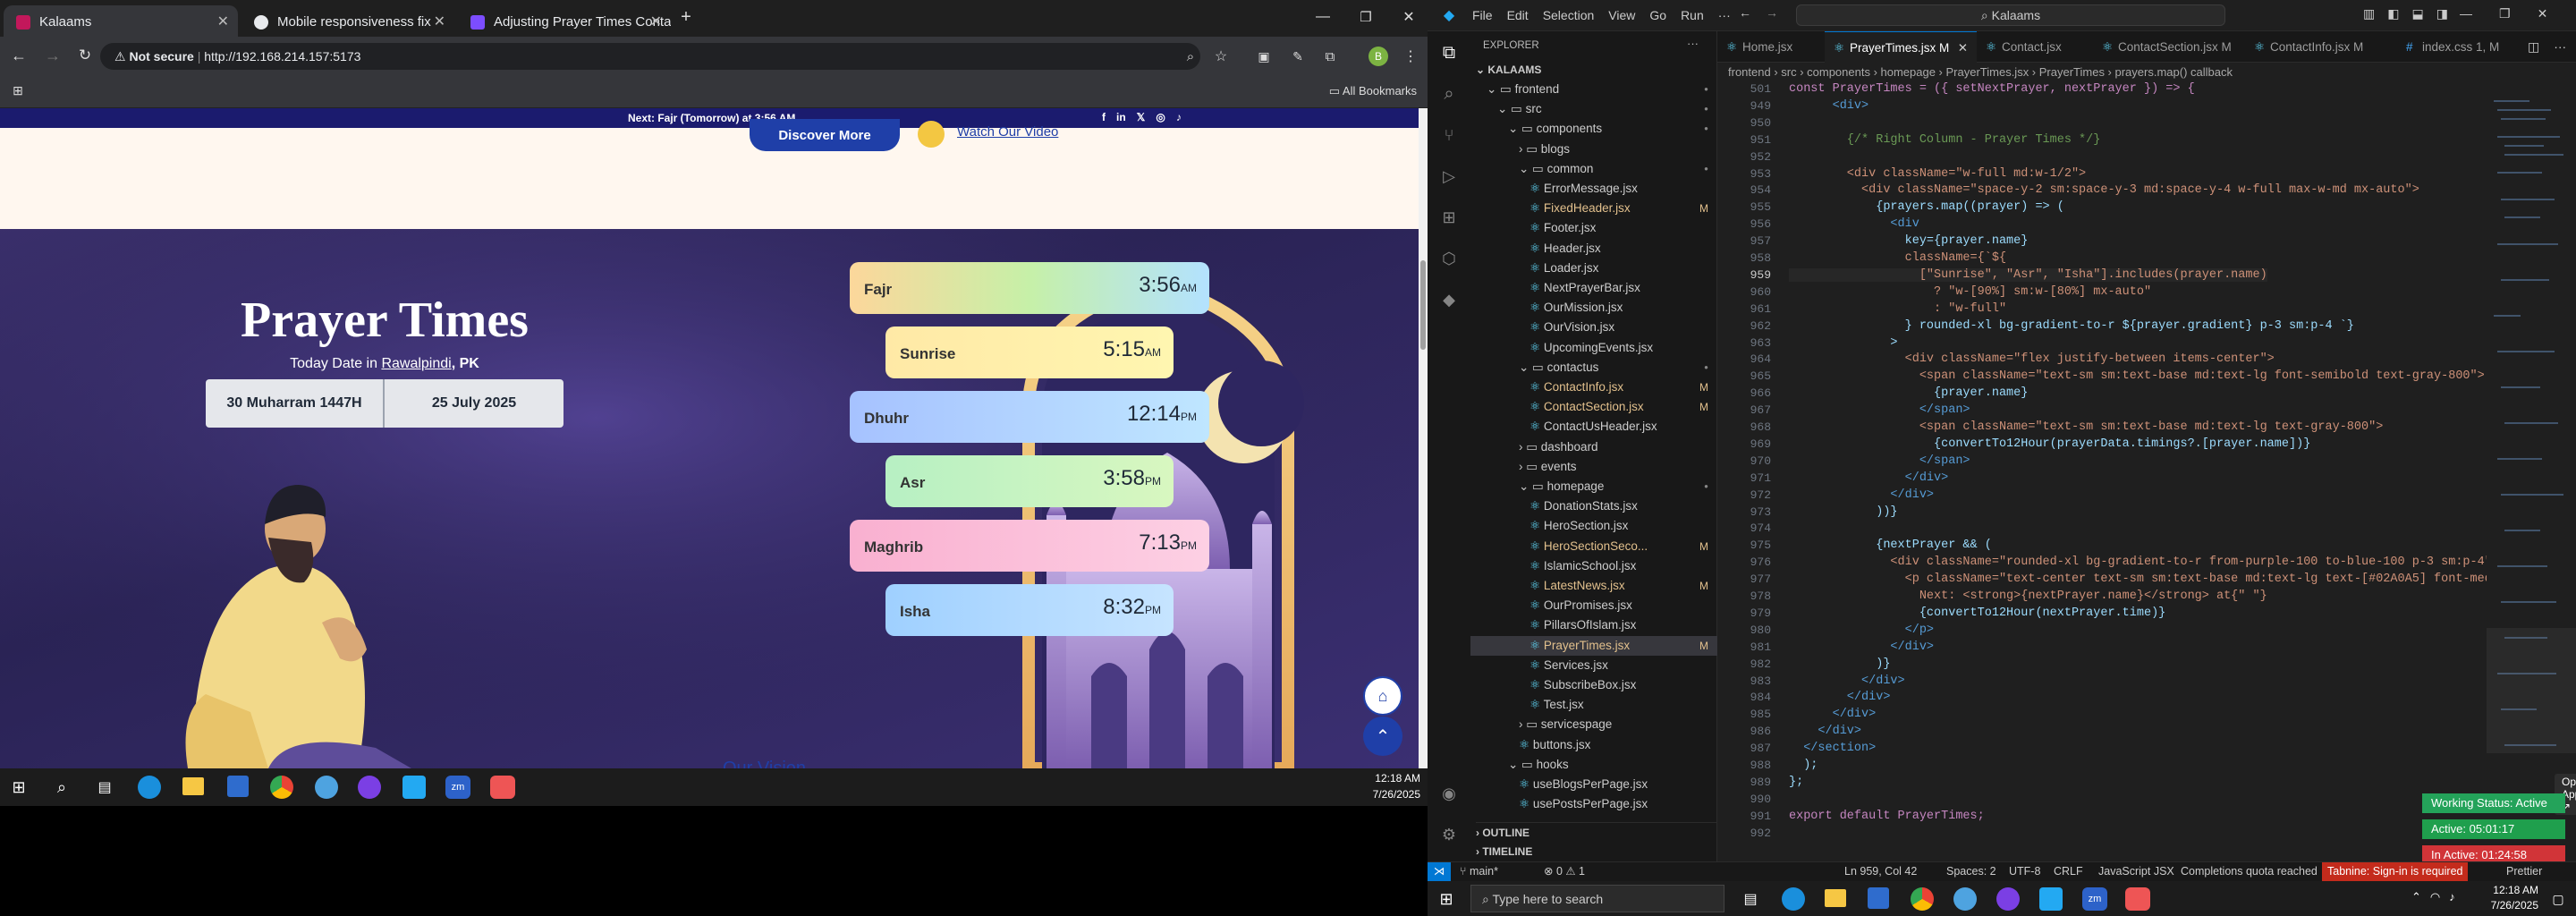 This screenshot has height=916, width=2576. What do you see at coordinates (1508, 70) in the screenshot?
I see `workspace-root: ⌄ KALAAMS` at bounding box center [1508, 70].